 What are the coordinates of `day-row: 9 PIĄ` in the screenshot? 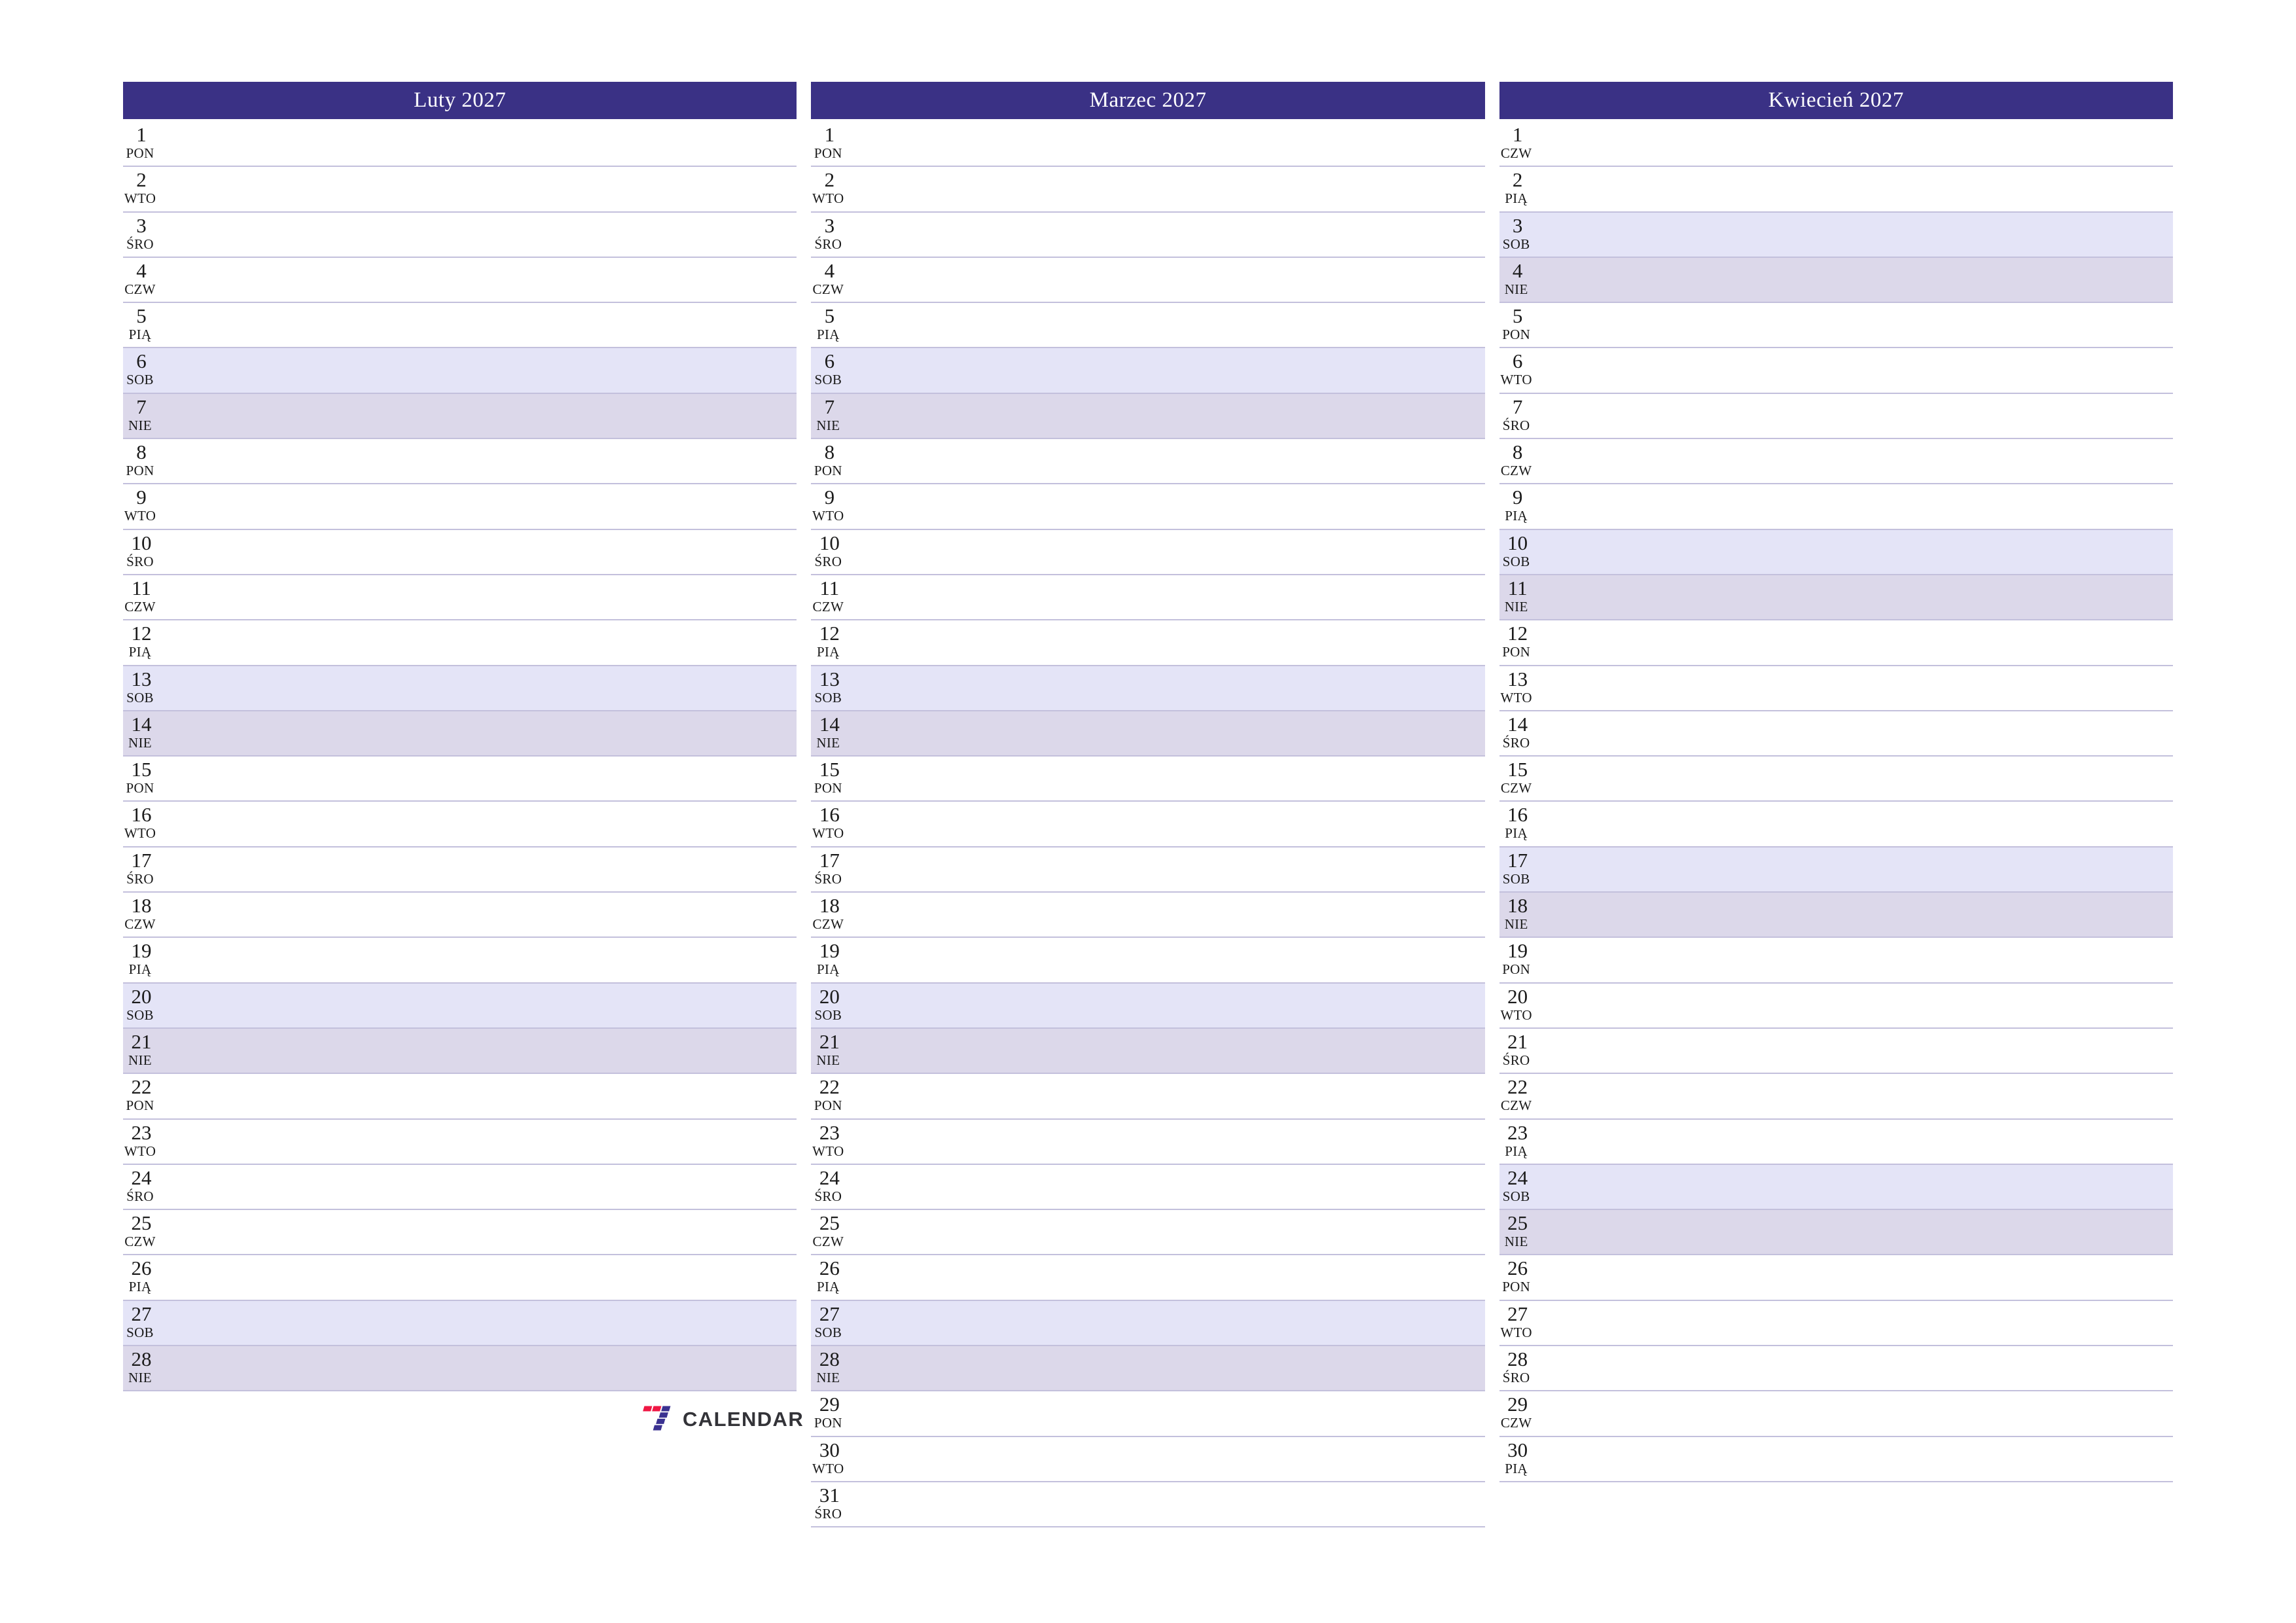 It's located at (1836, 507).